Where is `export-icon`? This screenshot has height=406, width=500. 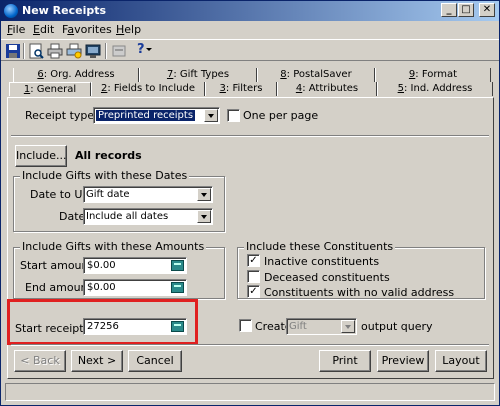
export-icon is located at coordinates (93, 51).